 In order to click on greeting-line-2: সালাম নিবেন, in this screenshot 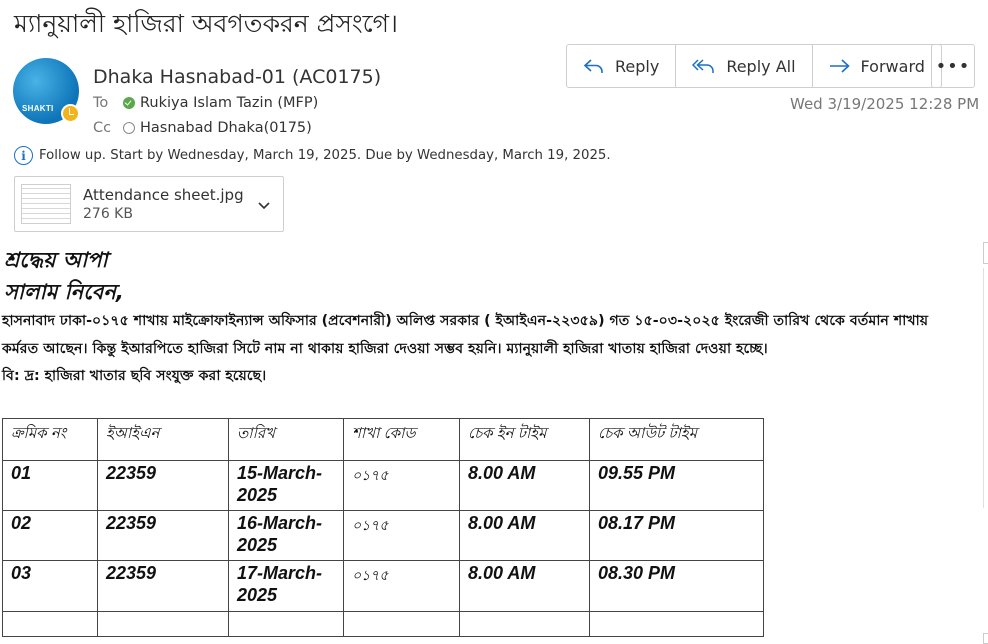, I will do `click(64, 292)`.